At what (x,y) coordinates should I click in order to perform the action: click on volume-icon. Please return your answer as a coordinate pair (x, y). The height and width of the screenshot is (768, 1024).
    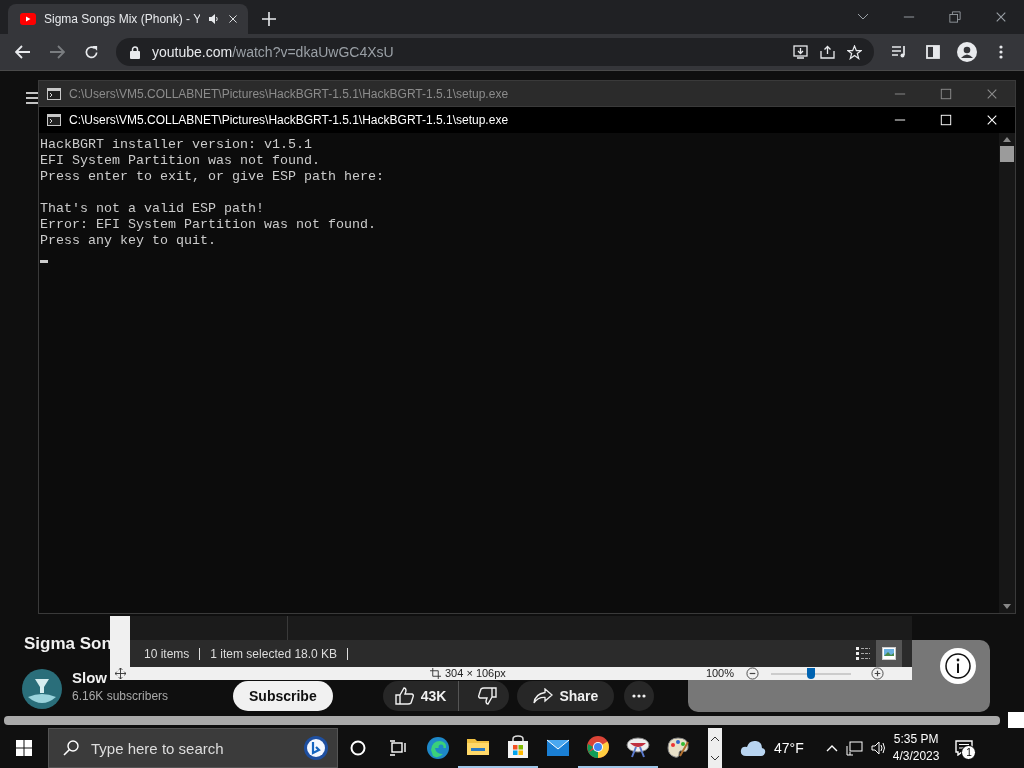
    Looking at the image, I should click on (878, 748).